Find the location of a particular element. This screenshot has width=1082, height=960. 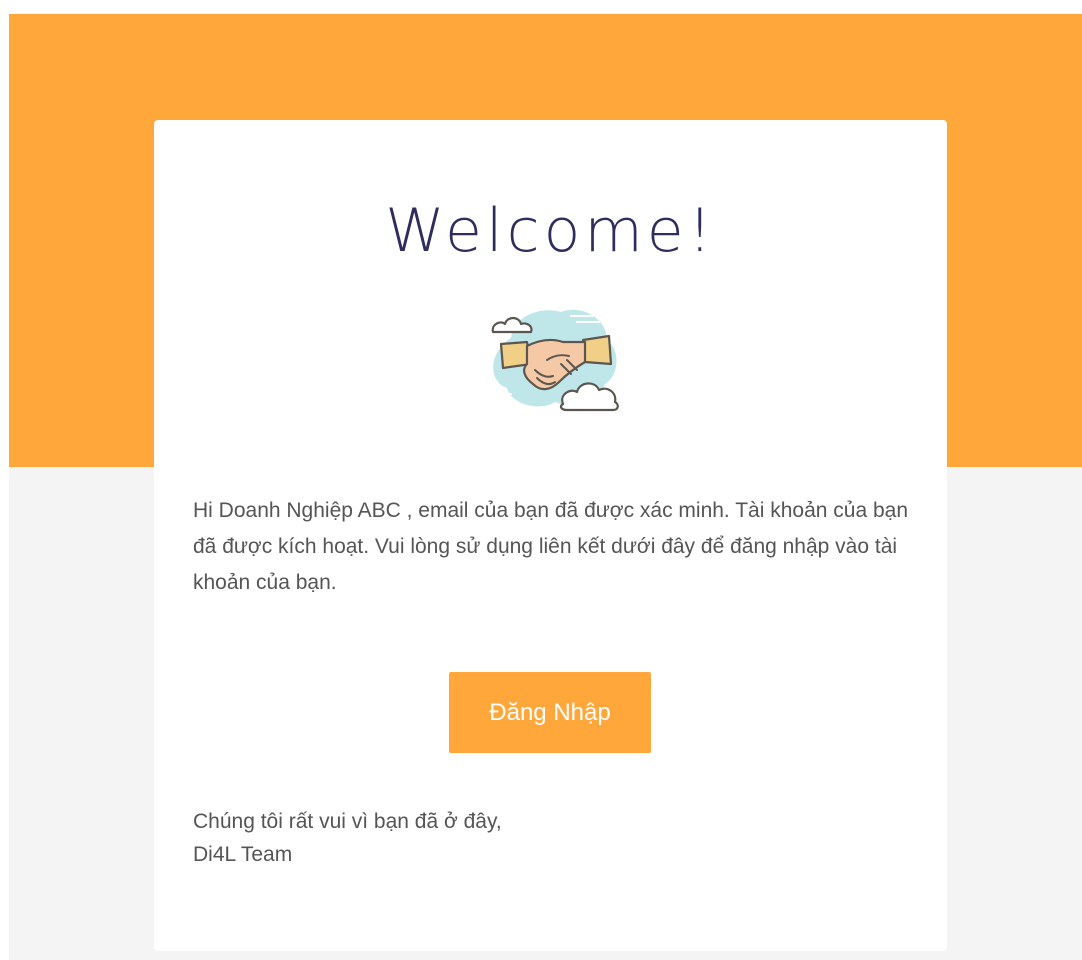

signoff-line: Chúng tôi rất vui vì bạn đã ở đây, is located at coordinates (347, 821).